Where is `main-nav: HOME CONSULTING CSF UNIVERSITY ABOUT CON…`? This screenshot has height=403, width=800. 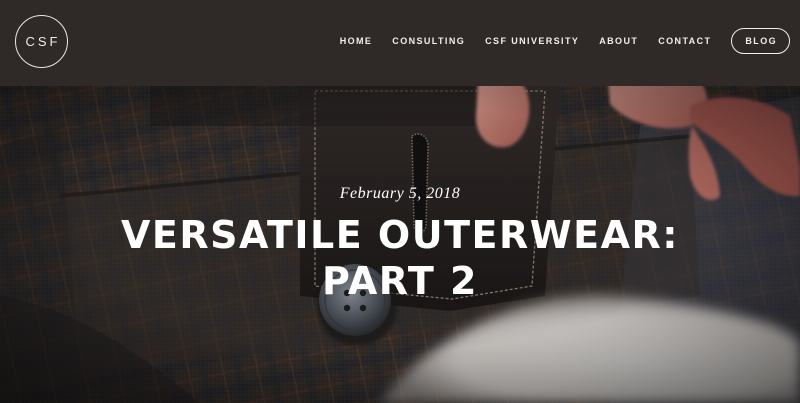
main-nav: HOME CONSULTING CSF UNIVERSITY ABOUT CON… is located at coordinates (565, 41).